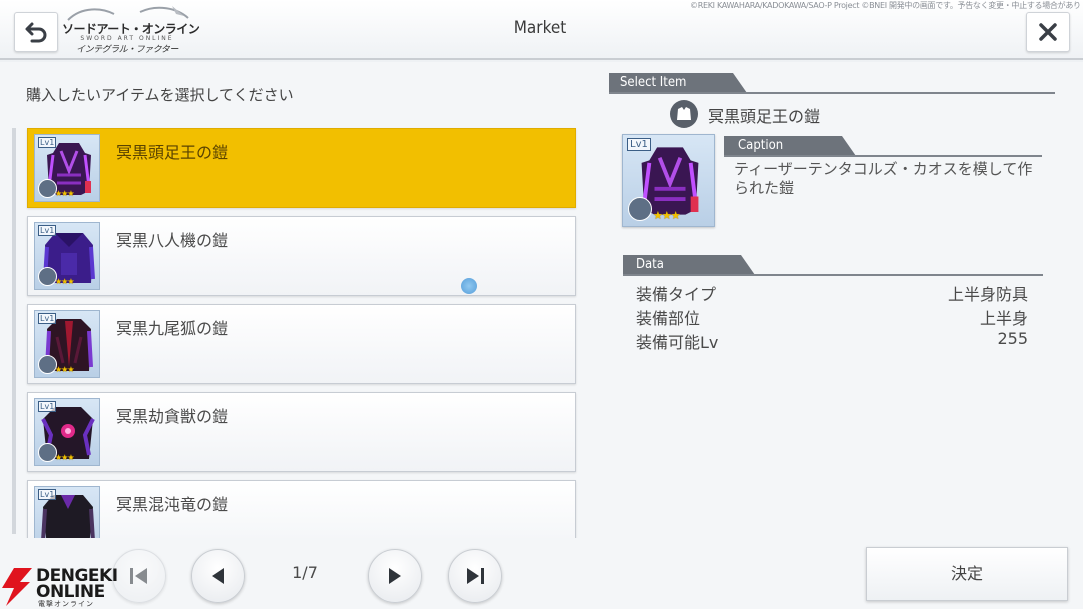 The image size is (1083, 609). Describe the element at coordinates (301, 432) in the screenshot. I see `list-item: Lv1 ★★★ 冥黒劫貪獣の鎧` at that location.